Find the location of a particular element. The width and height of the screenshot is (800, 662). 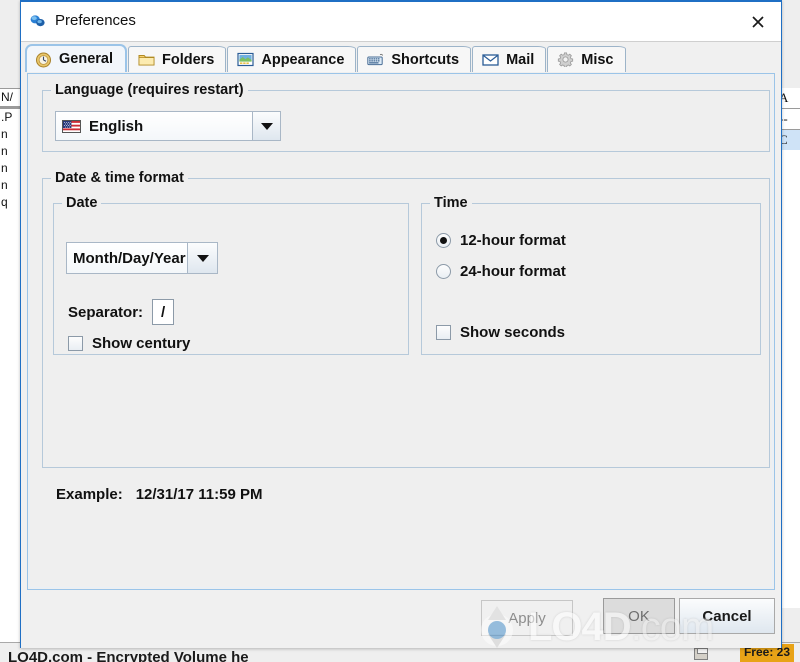

example-label: Example: is located at coordinates (89, 494).